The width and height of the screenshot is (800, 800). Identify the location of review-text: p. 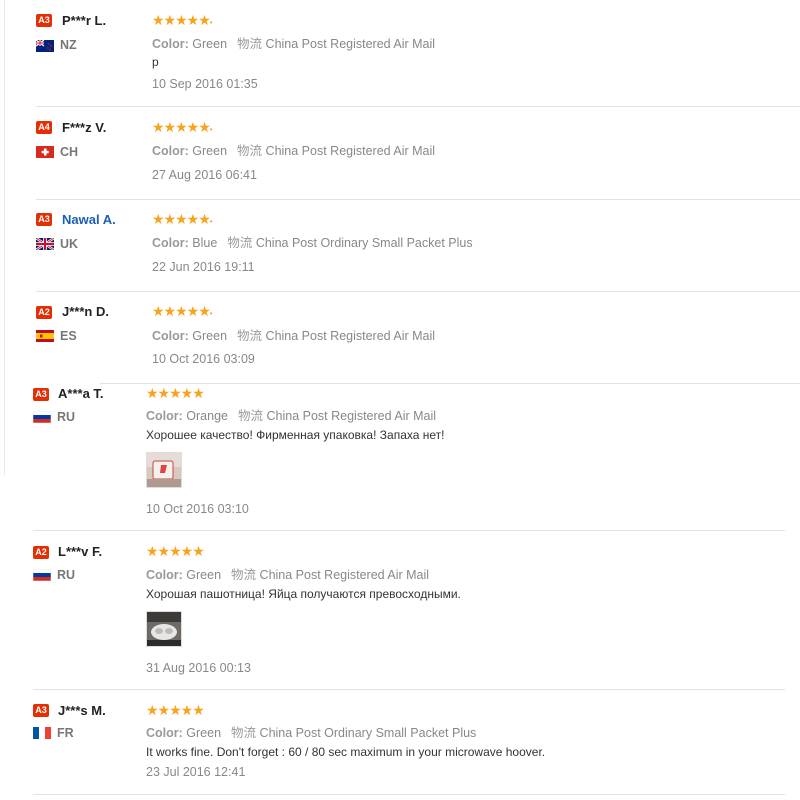
(155, 62).